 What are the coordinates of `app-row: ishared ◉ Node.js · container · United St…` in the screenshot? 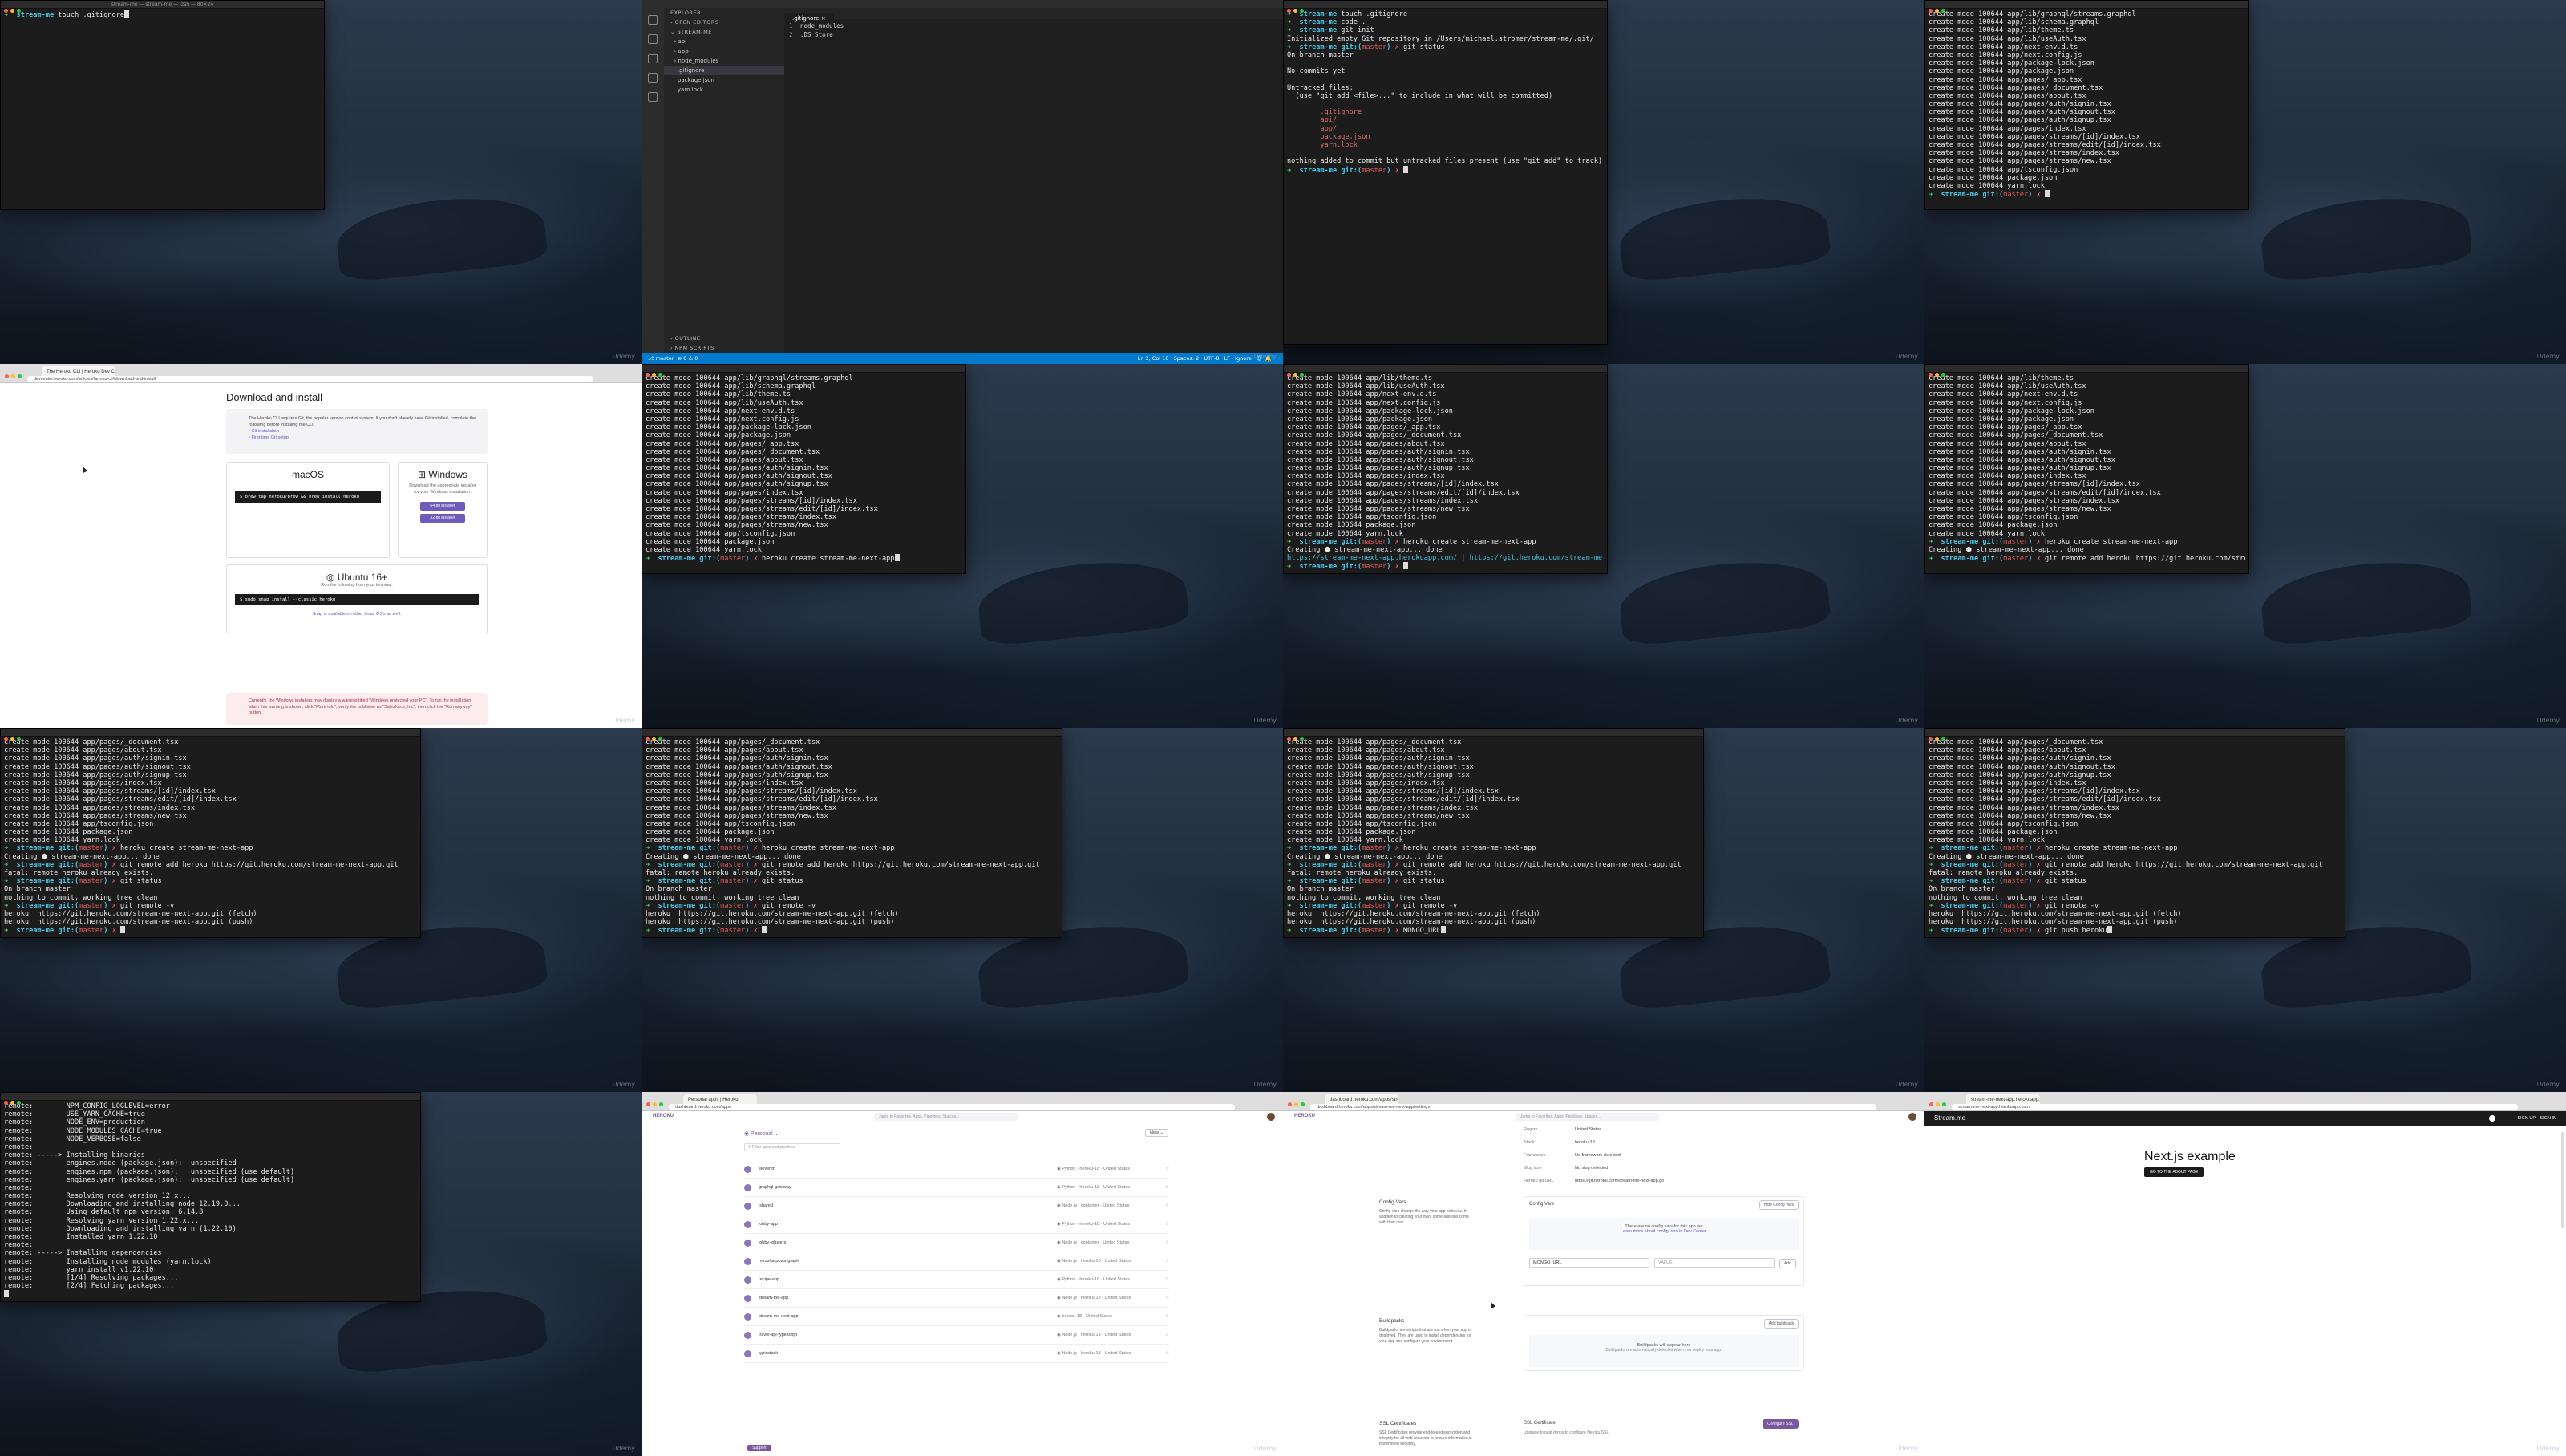 It's located at (956, 1206).